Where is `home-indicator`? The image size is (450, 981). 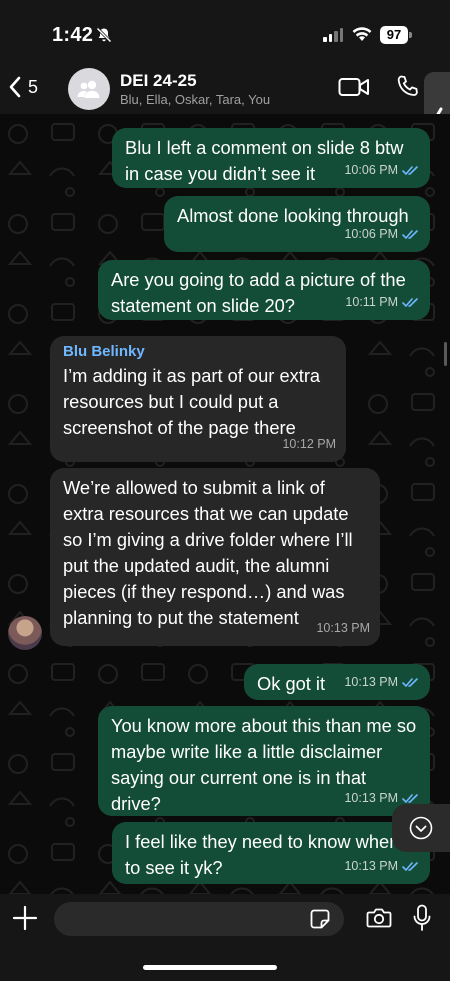
home-indicator is located at coordinates (210, 967).